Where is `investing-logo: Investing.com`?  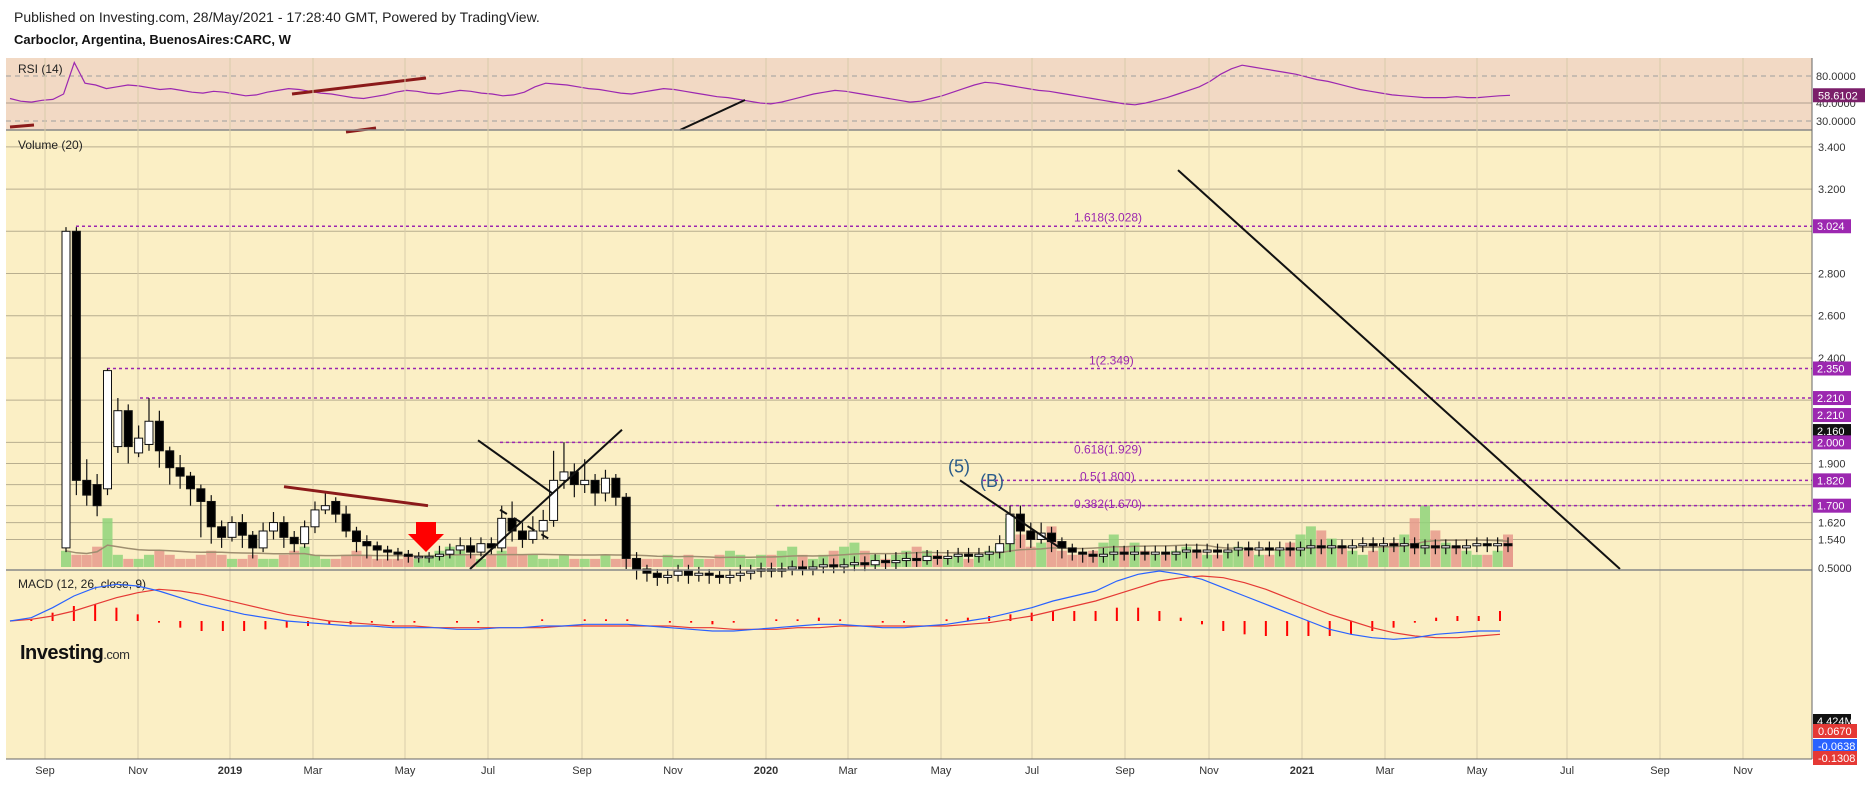 investing-logo: Investing.com is located at coordinates (75, 653).